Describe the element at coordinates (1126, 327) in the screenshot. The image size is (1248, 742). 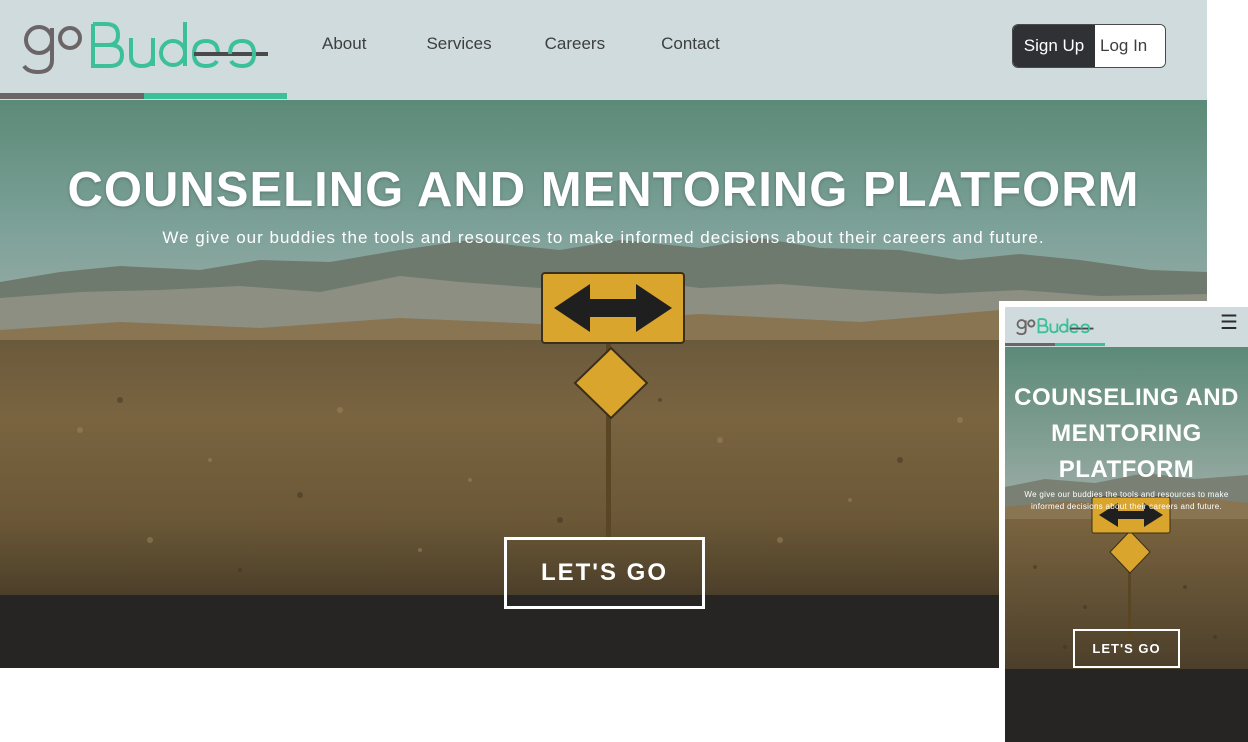
I see `mobile-navbar: ☰` at that location.